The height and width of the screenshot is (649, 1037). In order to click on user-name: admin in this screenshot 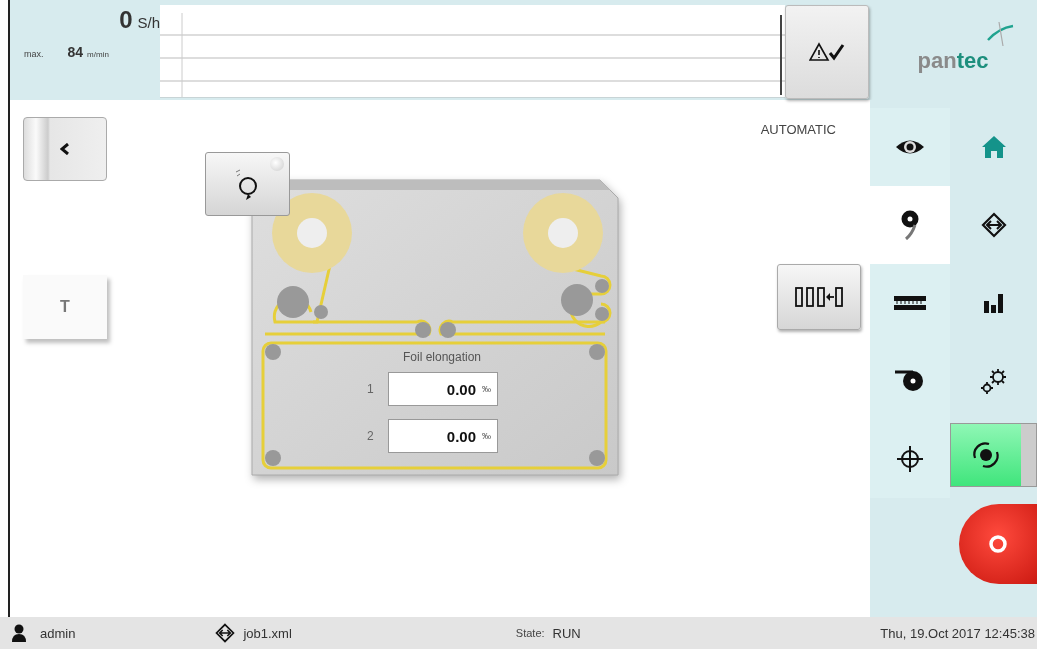, I will do `click(58, 633)`.